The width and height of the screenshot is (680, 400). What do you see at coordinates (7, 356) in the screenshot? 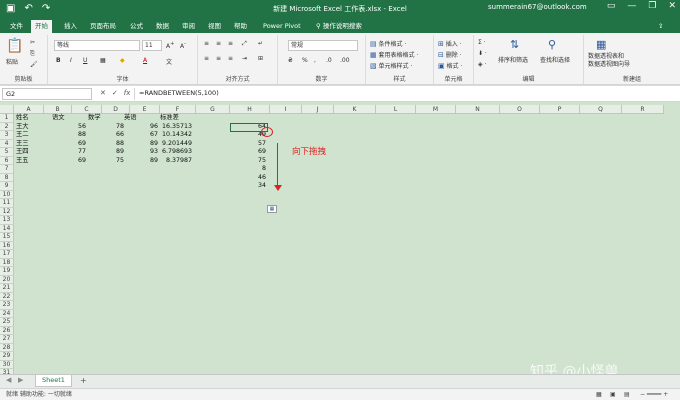
I see `row-header: 29` at bounding box center [7, 356].